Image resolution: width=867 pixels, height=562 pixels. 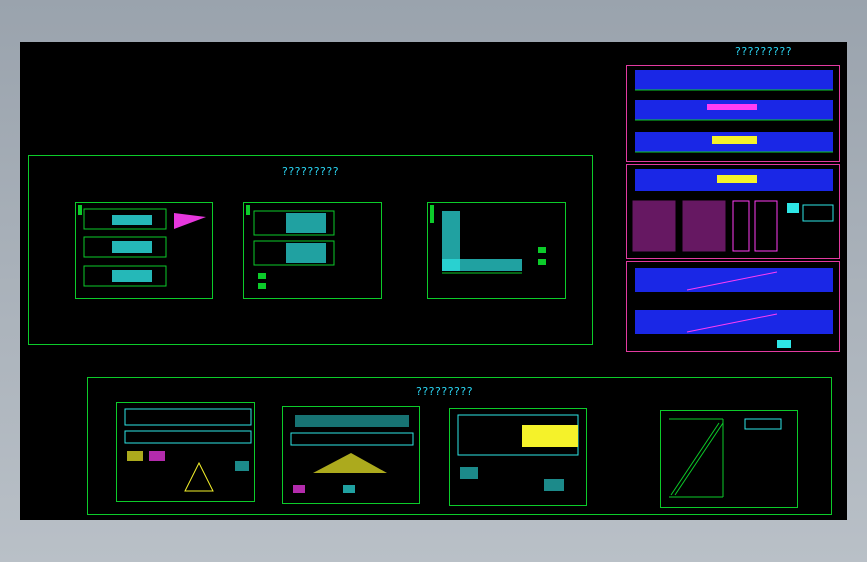 I want to click on sheet-5-linework, so click(x=352, y=454).